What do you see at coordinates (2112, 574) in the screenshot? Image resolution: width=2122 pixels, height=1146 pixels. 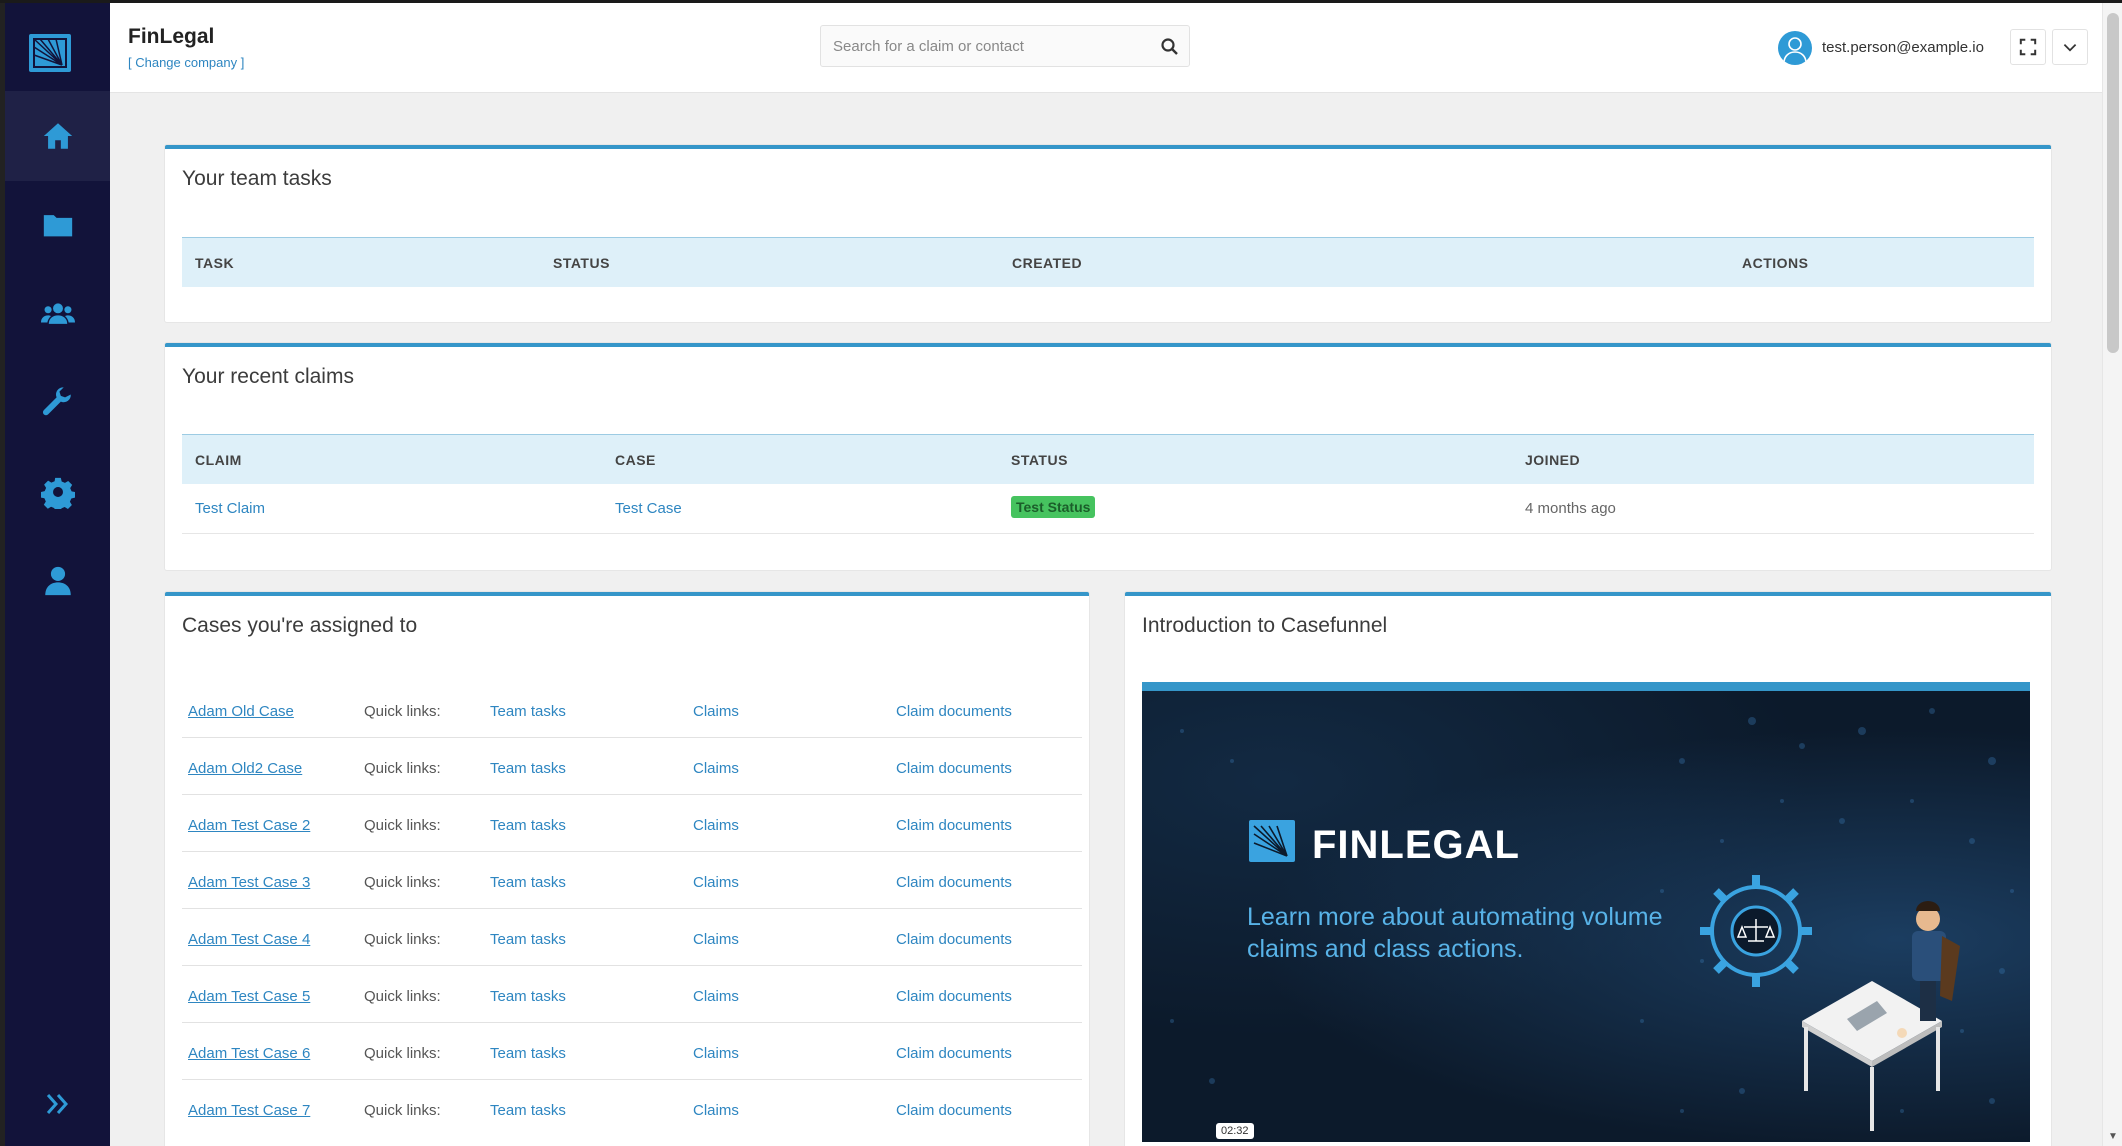 I see `page-scrollbar: ▼` at bounding box center [2112, 574].